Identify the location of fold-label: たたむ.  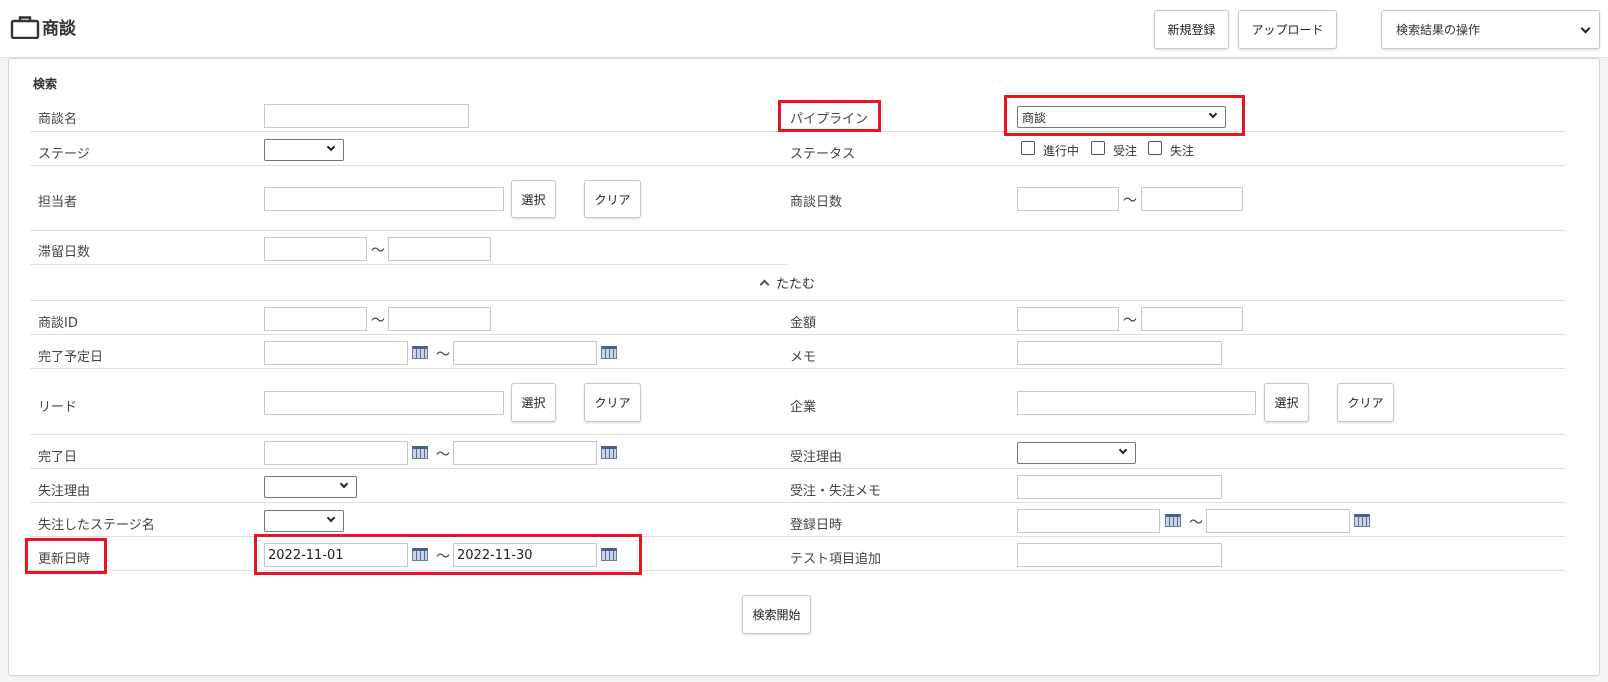
(796, 284).